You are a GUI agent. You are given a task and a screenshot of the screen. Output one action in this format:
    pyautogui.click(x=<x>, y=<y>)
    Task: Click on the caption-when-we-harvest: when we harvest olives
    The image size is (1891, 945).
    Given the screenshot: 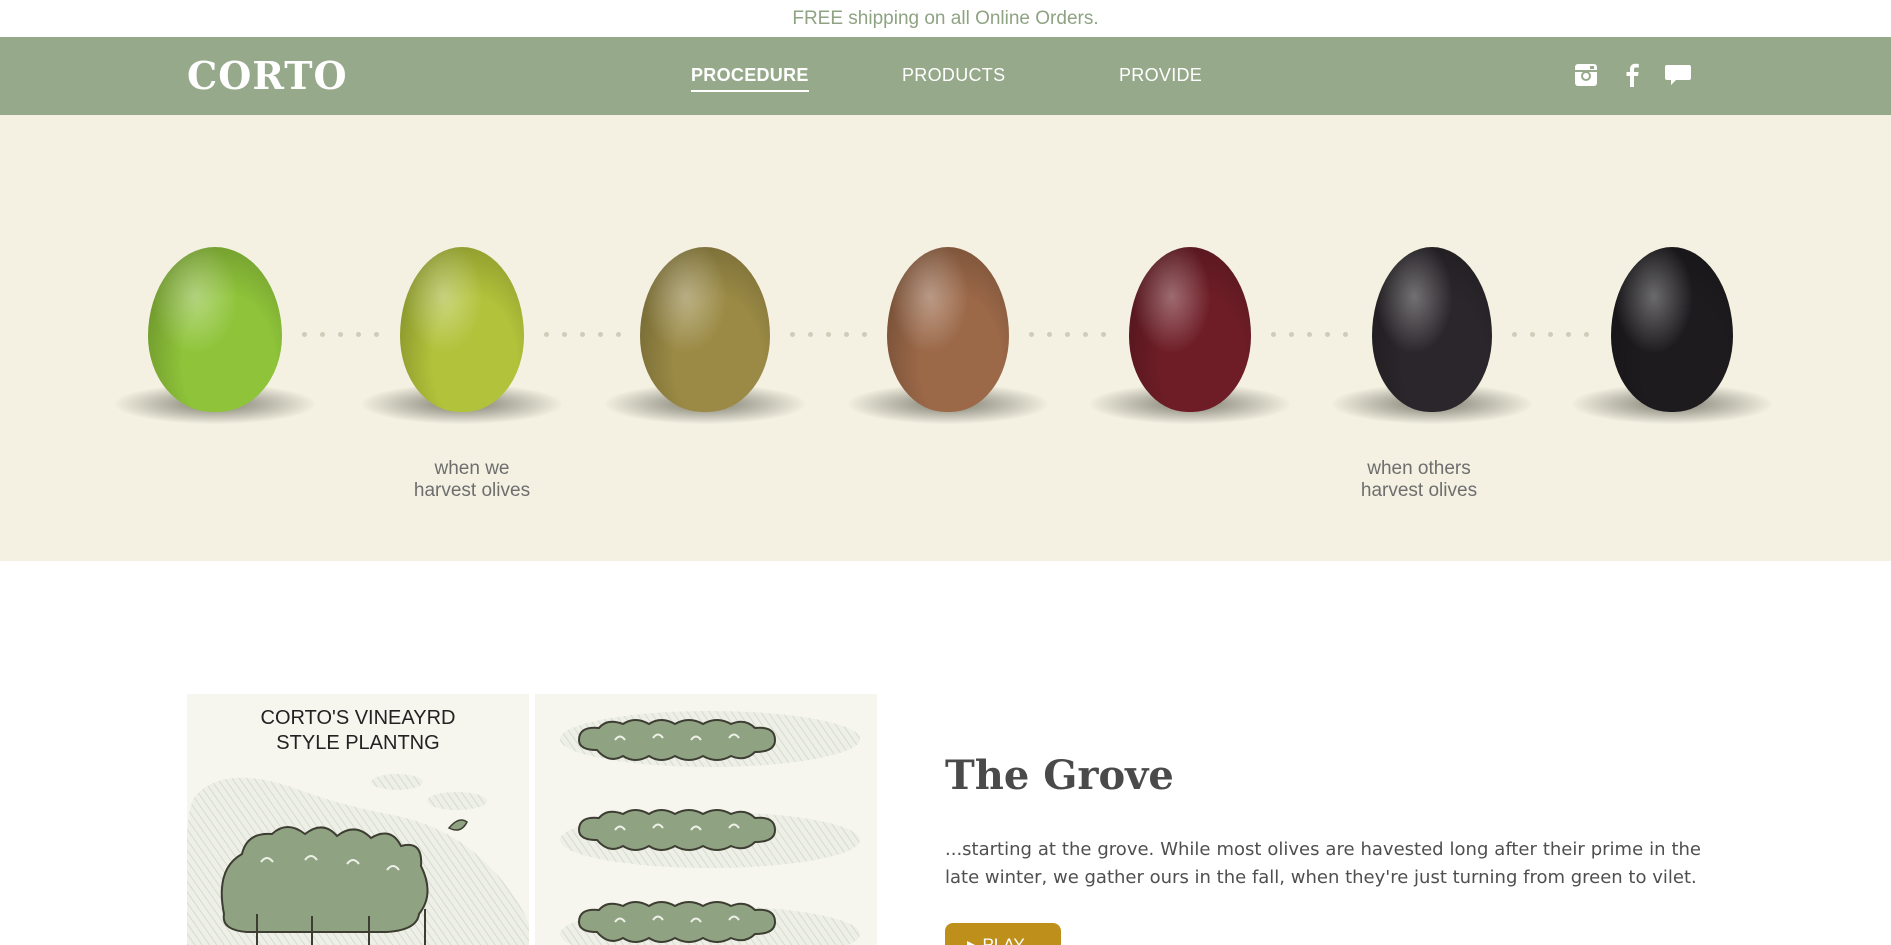 What is the action you would take?
    pyautogui.click(x=472, y=480)
    